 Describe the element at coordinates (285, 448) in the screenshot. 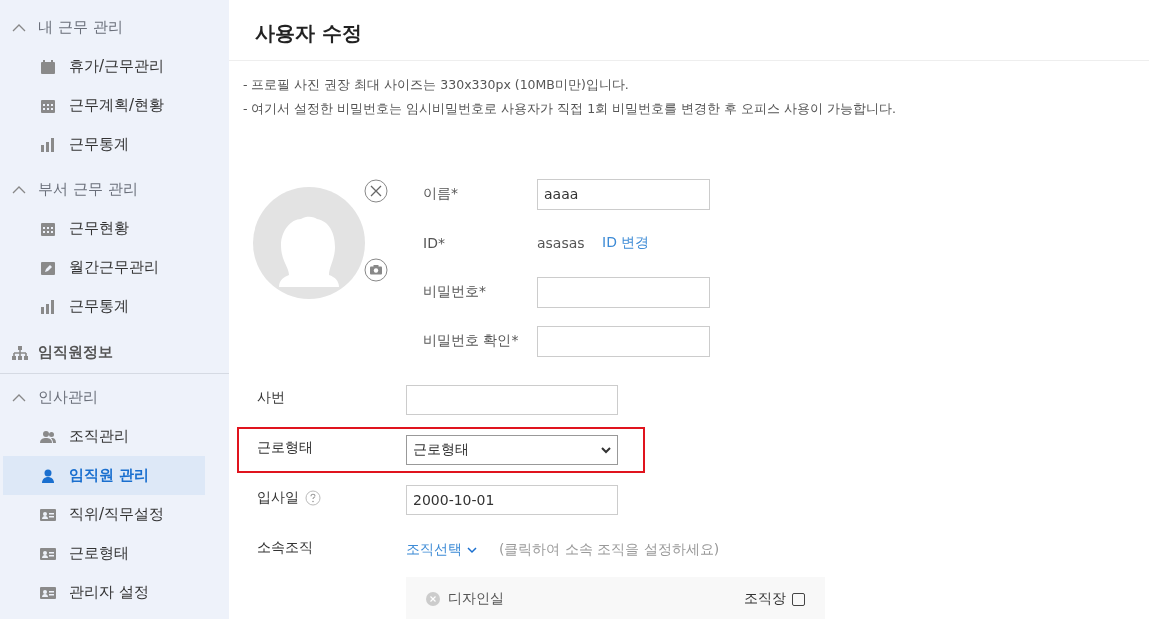

I see `field-label: 근로형태` at that location.